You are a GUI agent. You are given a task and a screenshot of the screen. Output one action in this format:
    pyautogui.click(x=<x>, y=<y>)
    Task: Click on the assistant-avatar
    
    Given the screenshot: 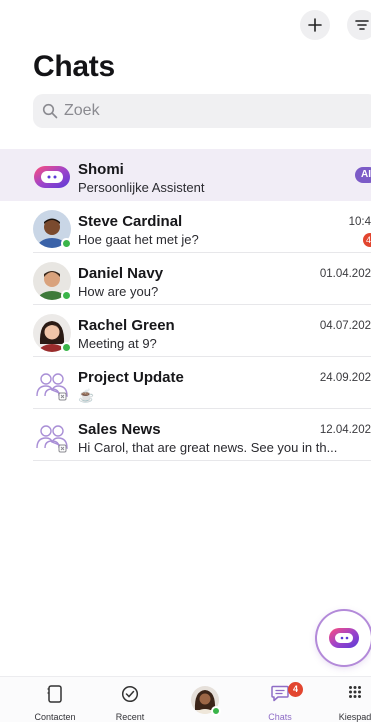 What is the action you would take?
    pyautogui.click(x=52, y=177)
    